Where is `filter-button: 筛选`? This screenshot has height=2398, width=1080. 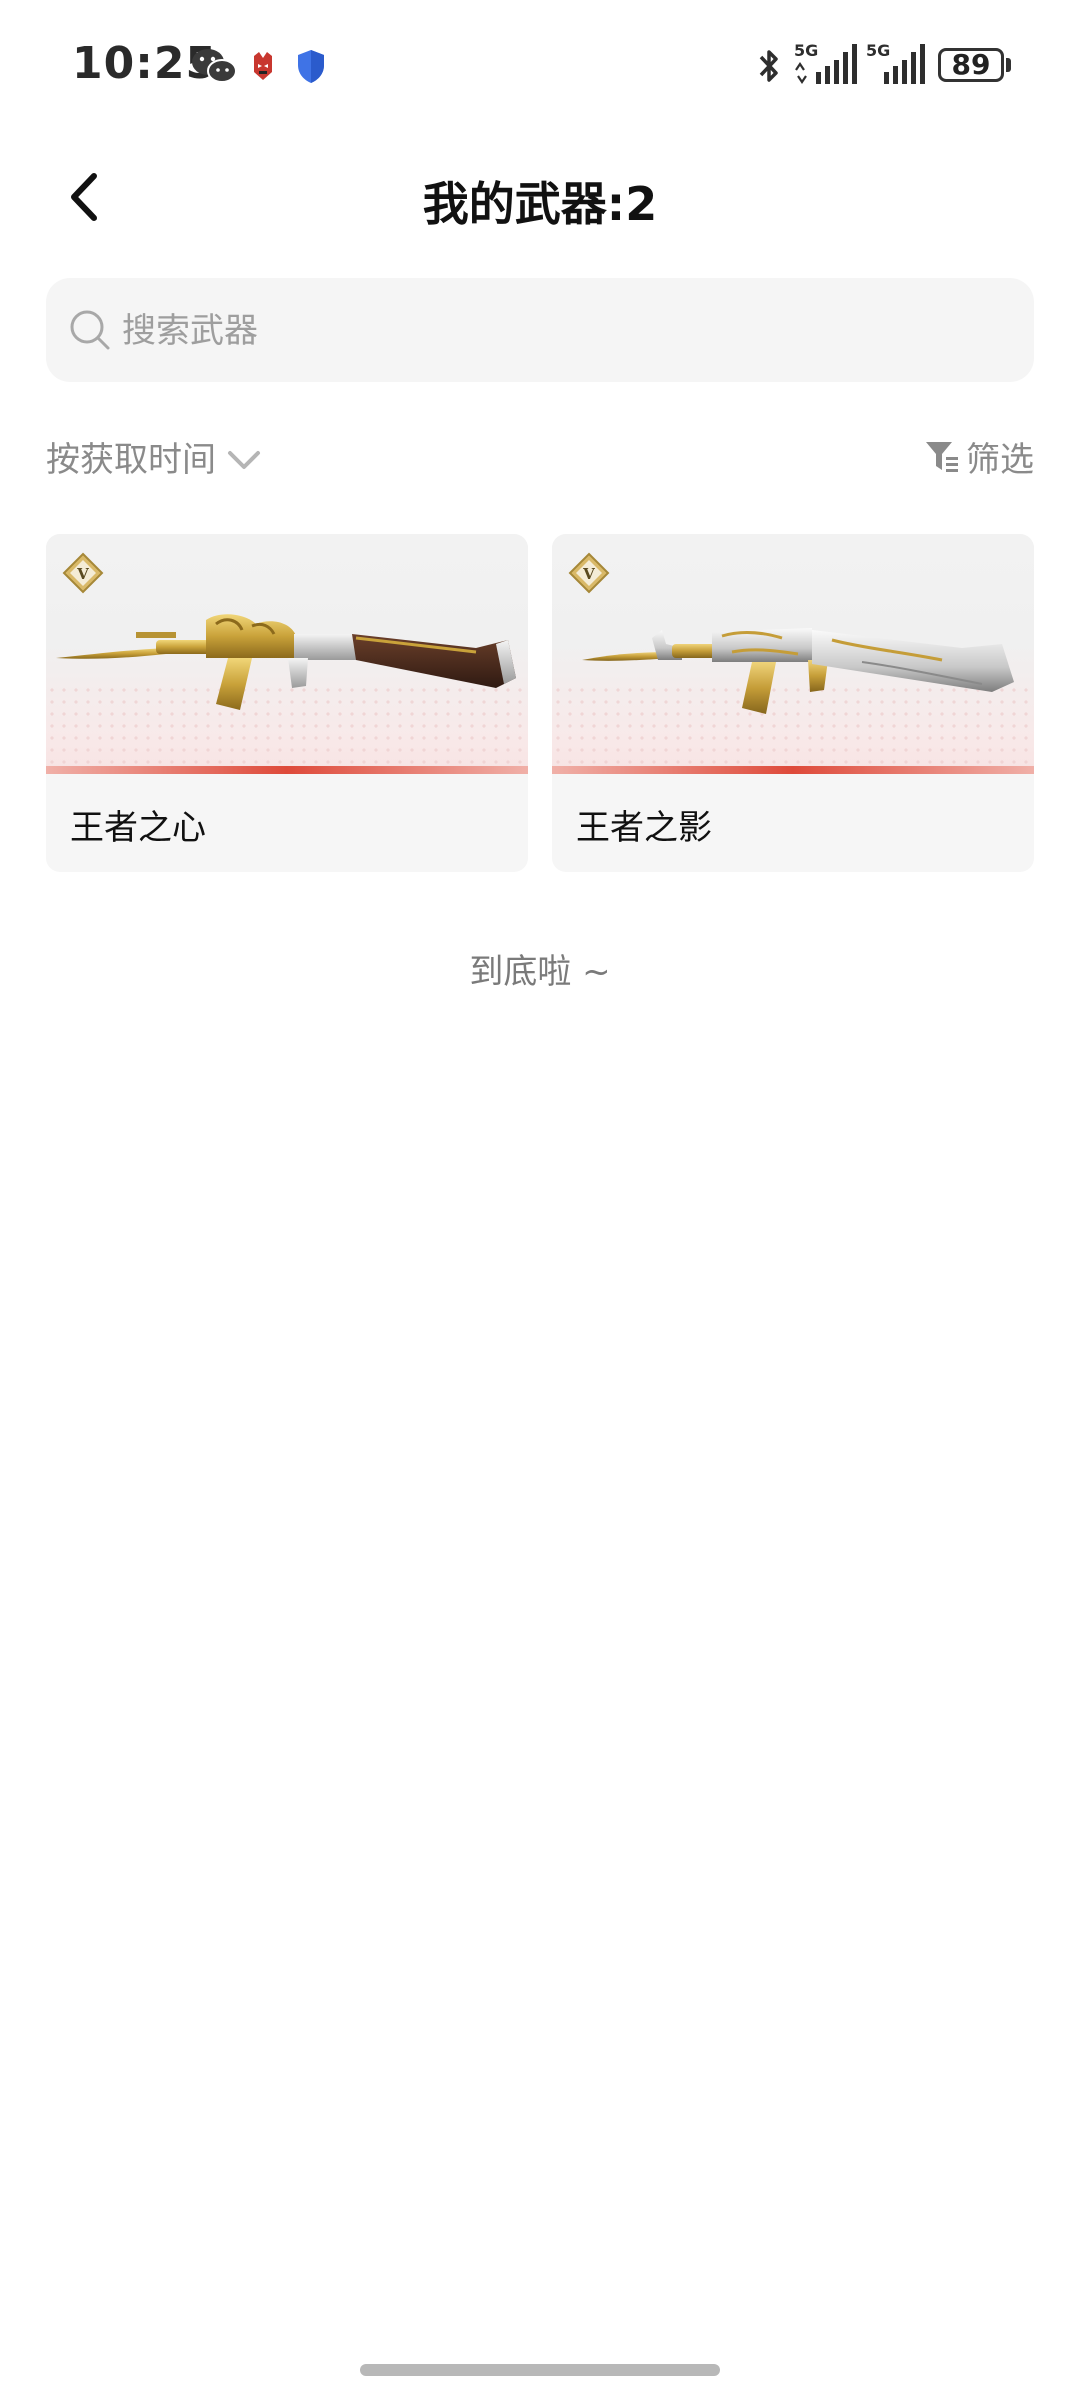
filter-button: 筛选 is located at coordinates (979, 456).